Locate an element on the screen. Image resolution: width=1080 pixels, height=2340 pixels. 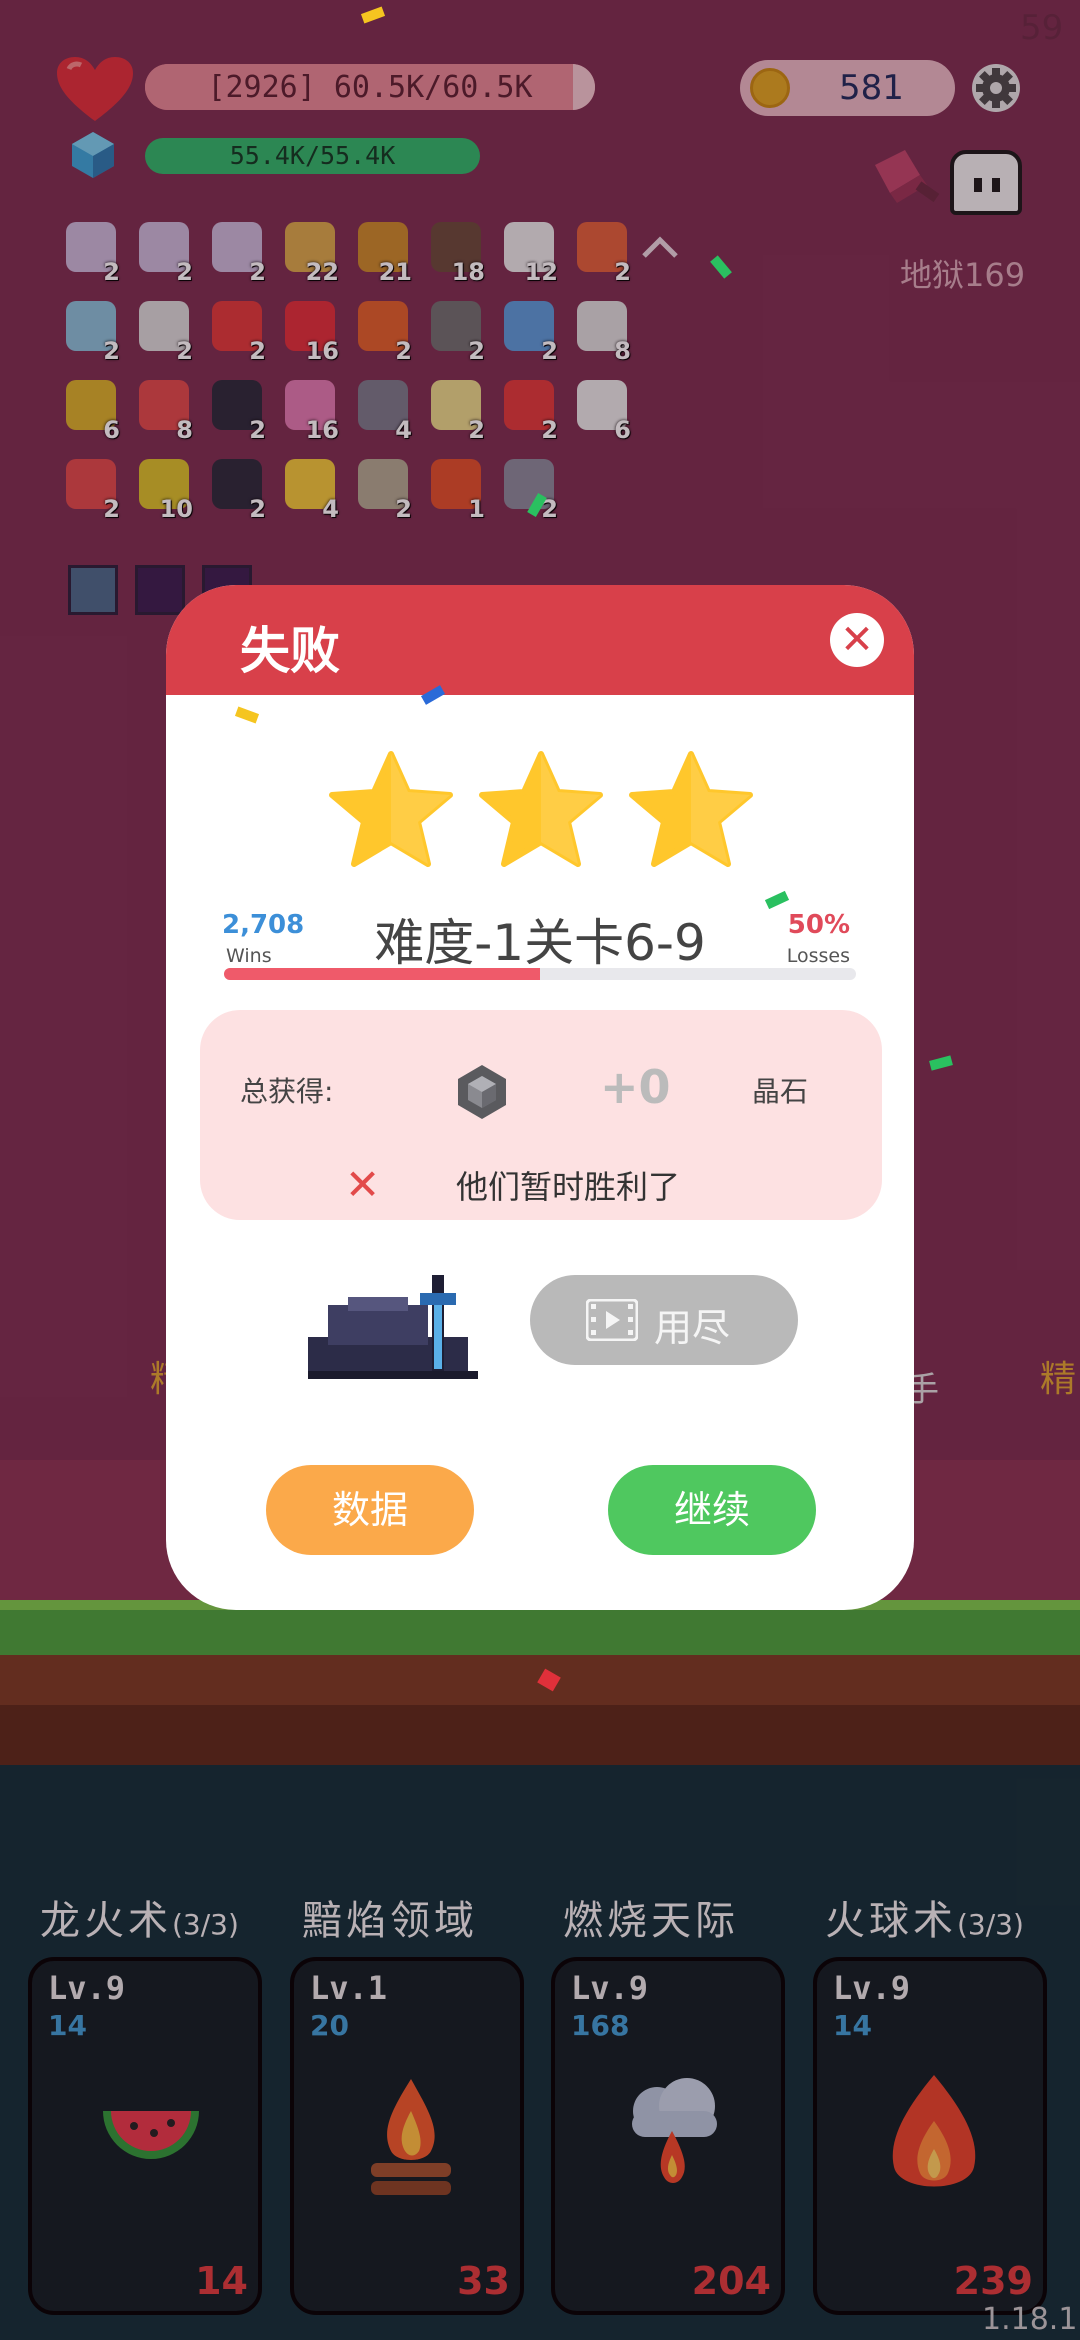
losses-label: Losses is located at coordinates (818, 956).